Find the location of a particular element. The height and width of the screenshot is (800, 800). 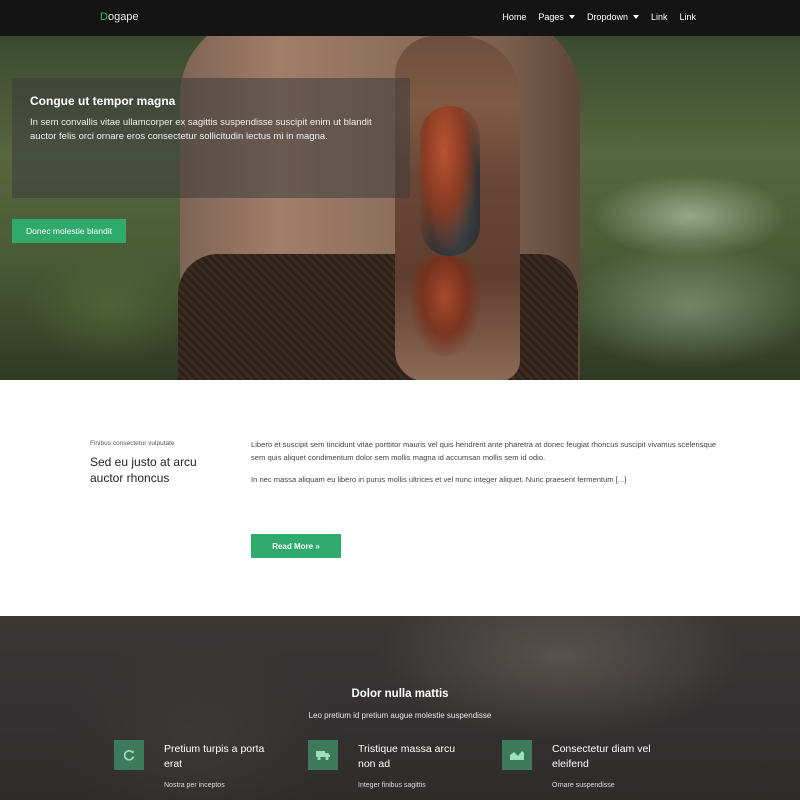

nav-item-label: Home is located at coordinates (514, 17).